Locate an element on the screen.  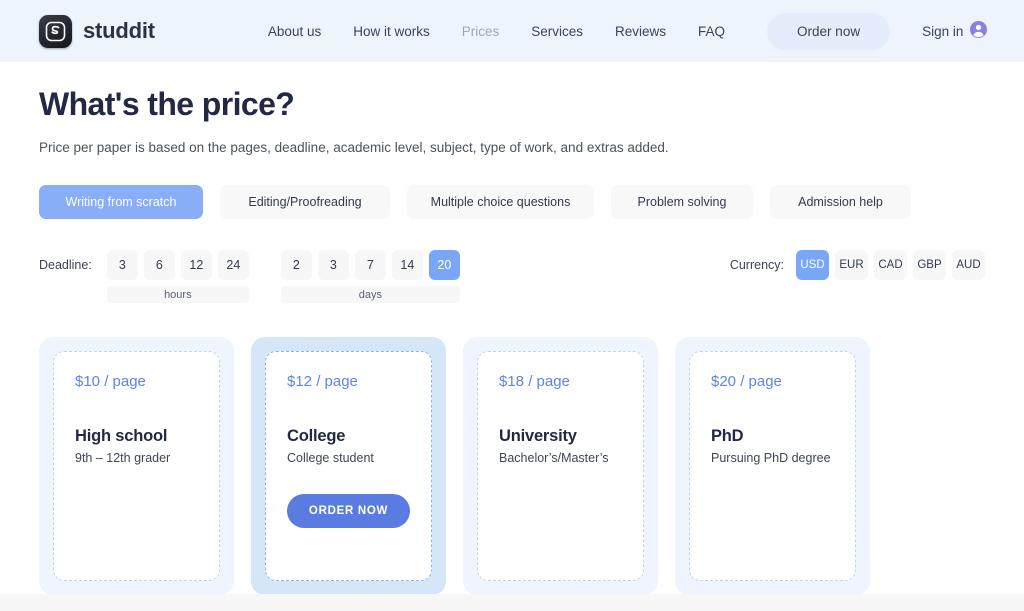
deadline-group-hours: 3 6 12 24 hours is located at coordinates (177, 276).